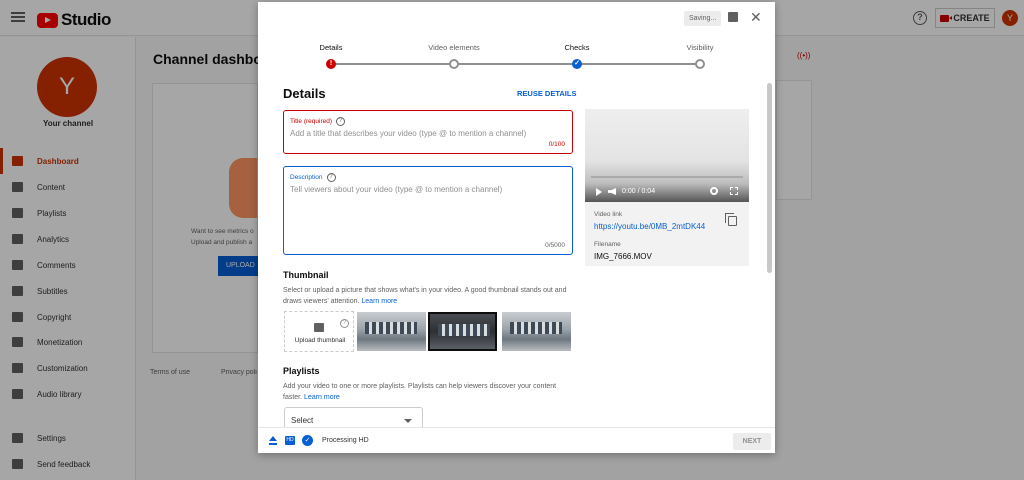 The width and height of the screenshot is (1024, 480). Describe the element at coordinates (516, 64) in the screenshot. I see `stepper-line` at that location.